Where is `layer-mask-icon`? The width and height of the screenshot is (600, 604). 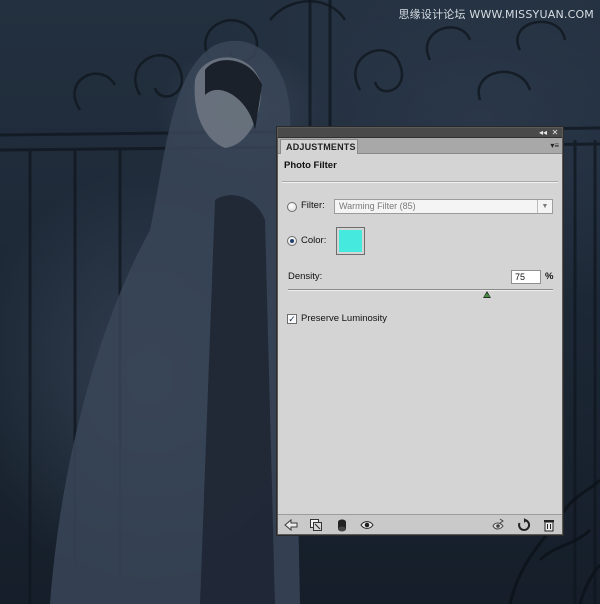
layer-mask-icon is located at coordinates (342, 525).